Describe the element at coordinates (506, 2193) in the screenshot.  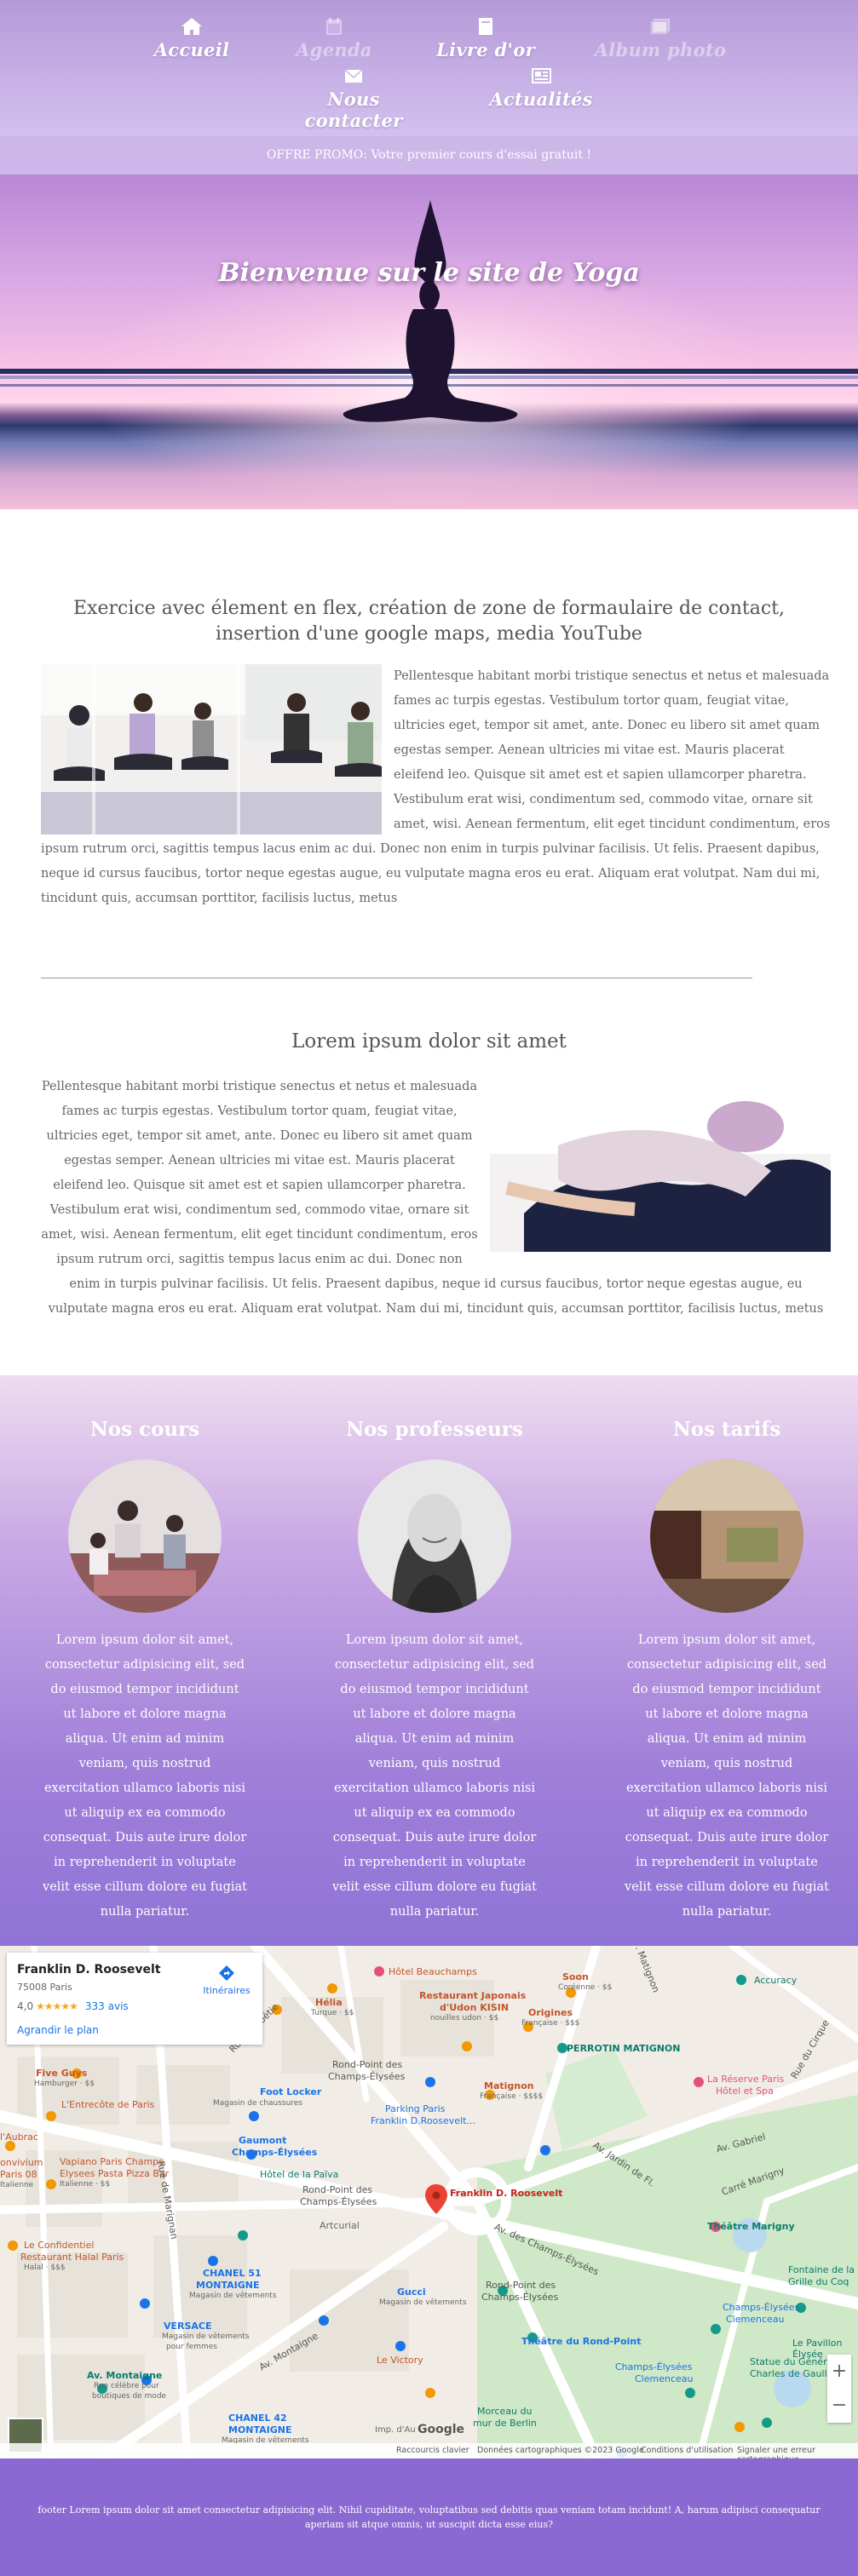
I see `map-pin-label: Franklin D. Roosevelt` at that location.